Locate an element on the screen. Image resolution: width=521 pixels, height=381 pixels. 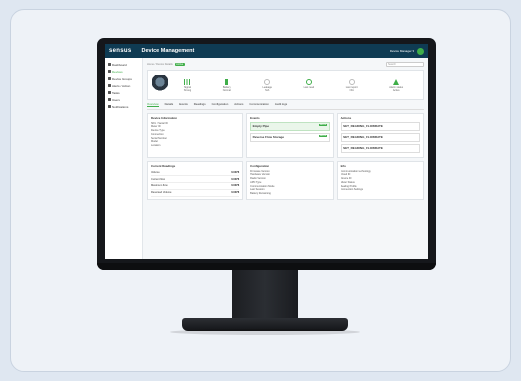
stat-signal: Signal Strong is located at coordinates (187, 85).